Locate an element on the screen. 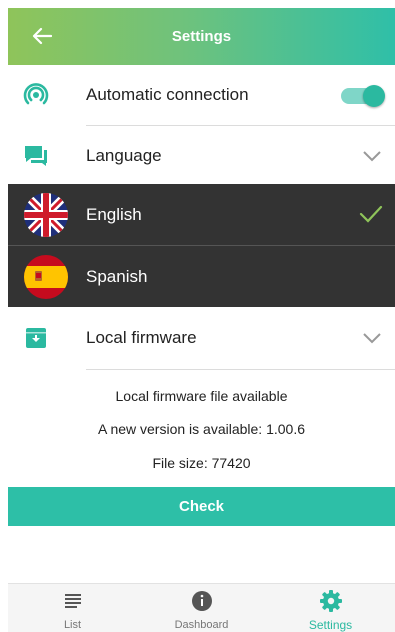  gear-icon is located at coordinates (330, 601).